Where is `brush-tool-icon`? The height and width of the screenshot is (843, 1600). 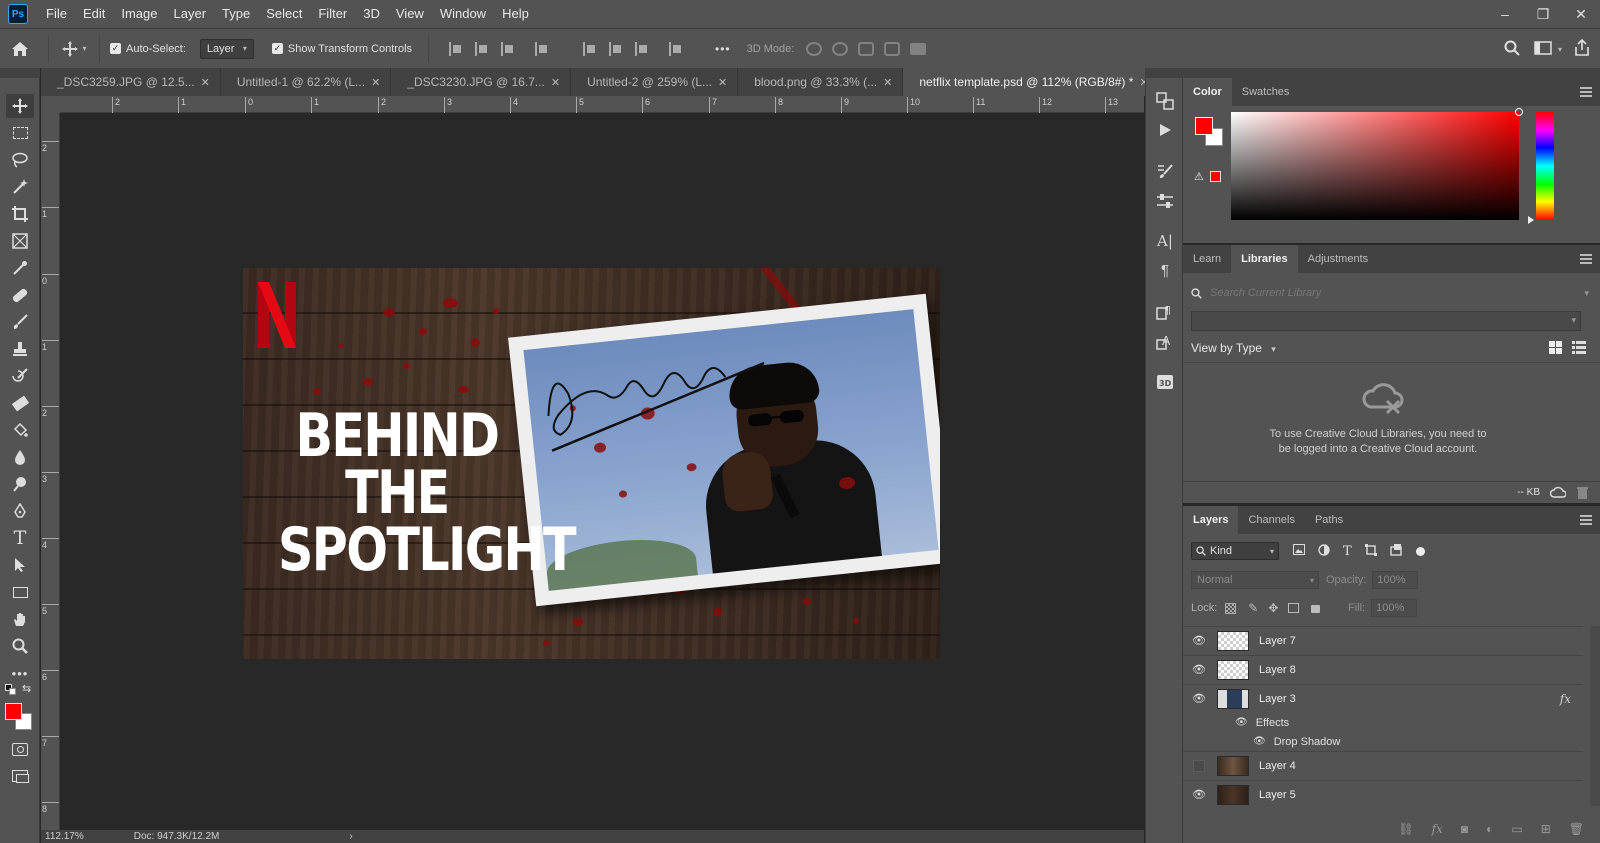
brush-tool-icon is located at coordinates (20, 322).